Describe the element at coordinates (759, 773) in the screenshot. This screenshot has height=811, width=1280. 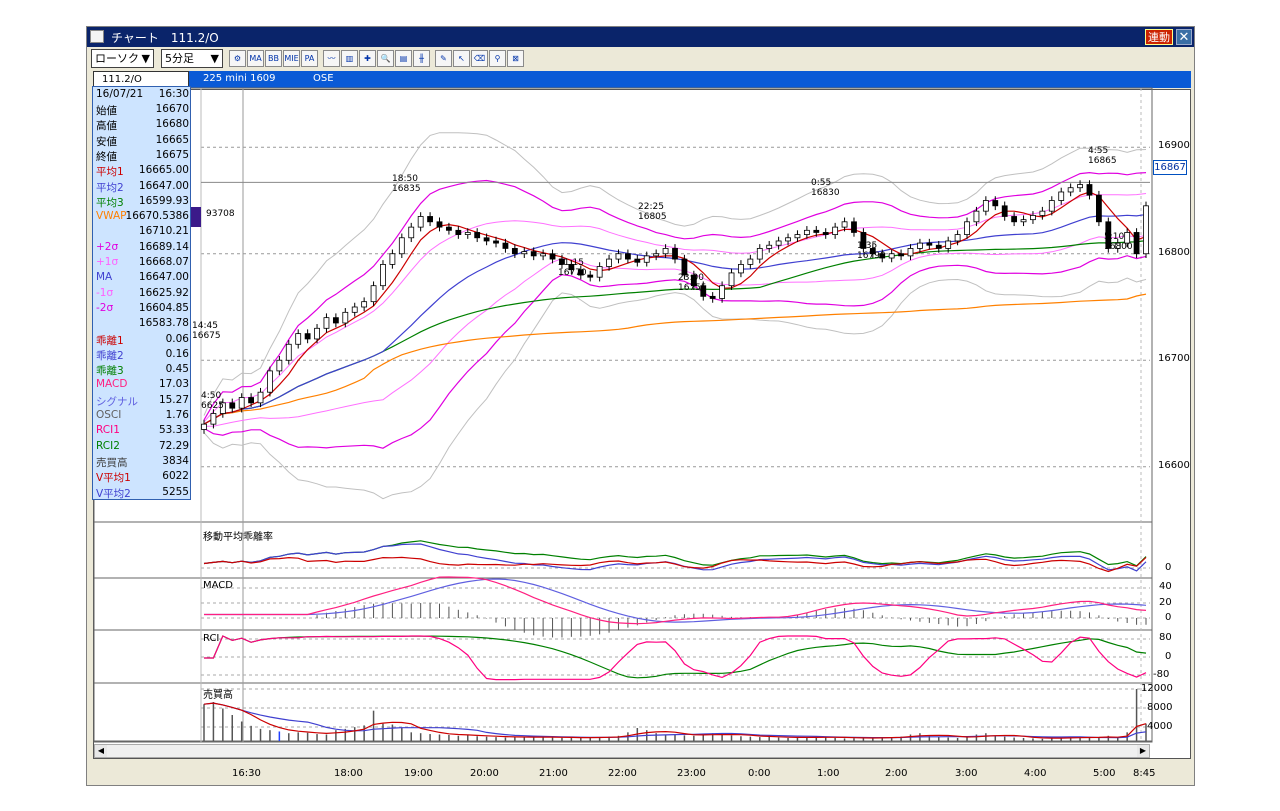
I see `time-axis-label: 0:00` at that location.